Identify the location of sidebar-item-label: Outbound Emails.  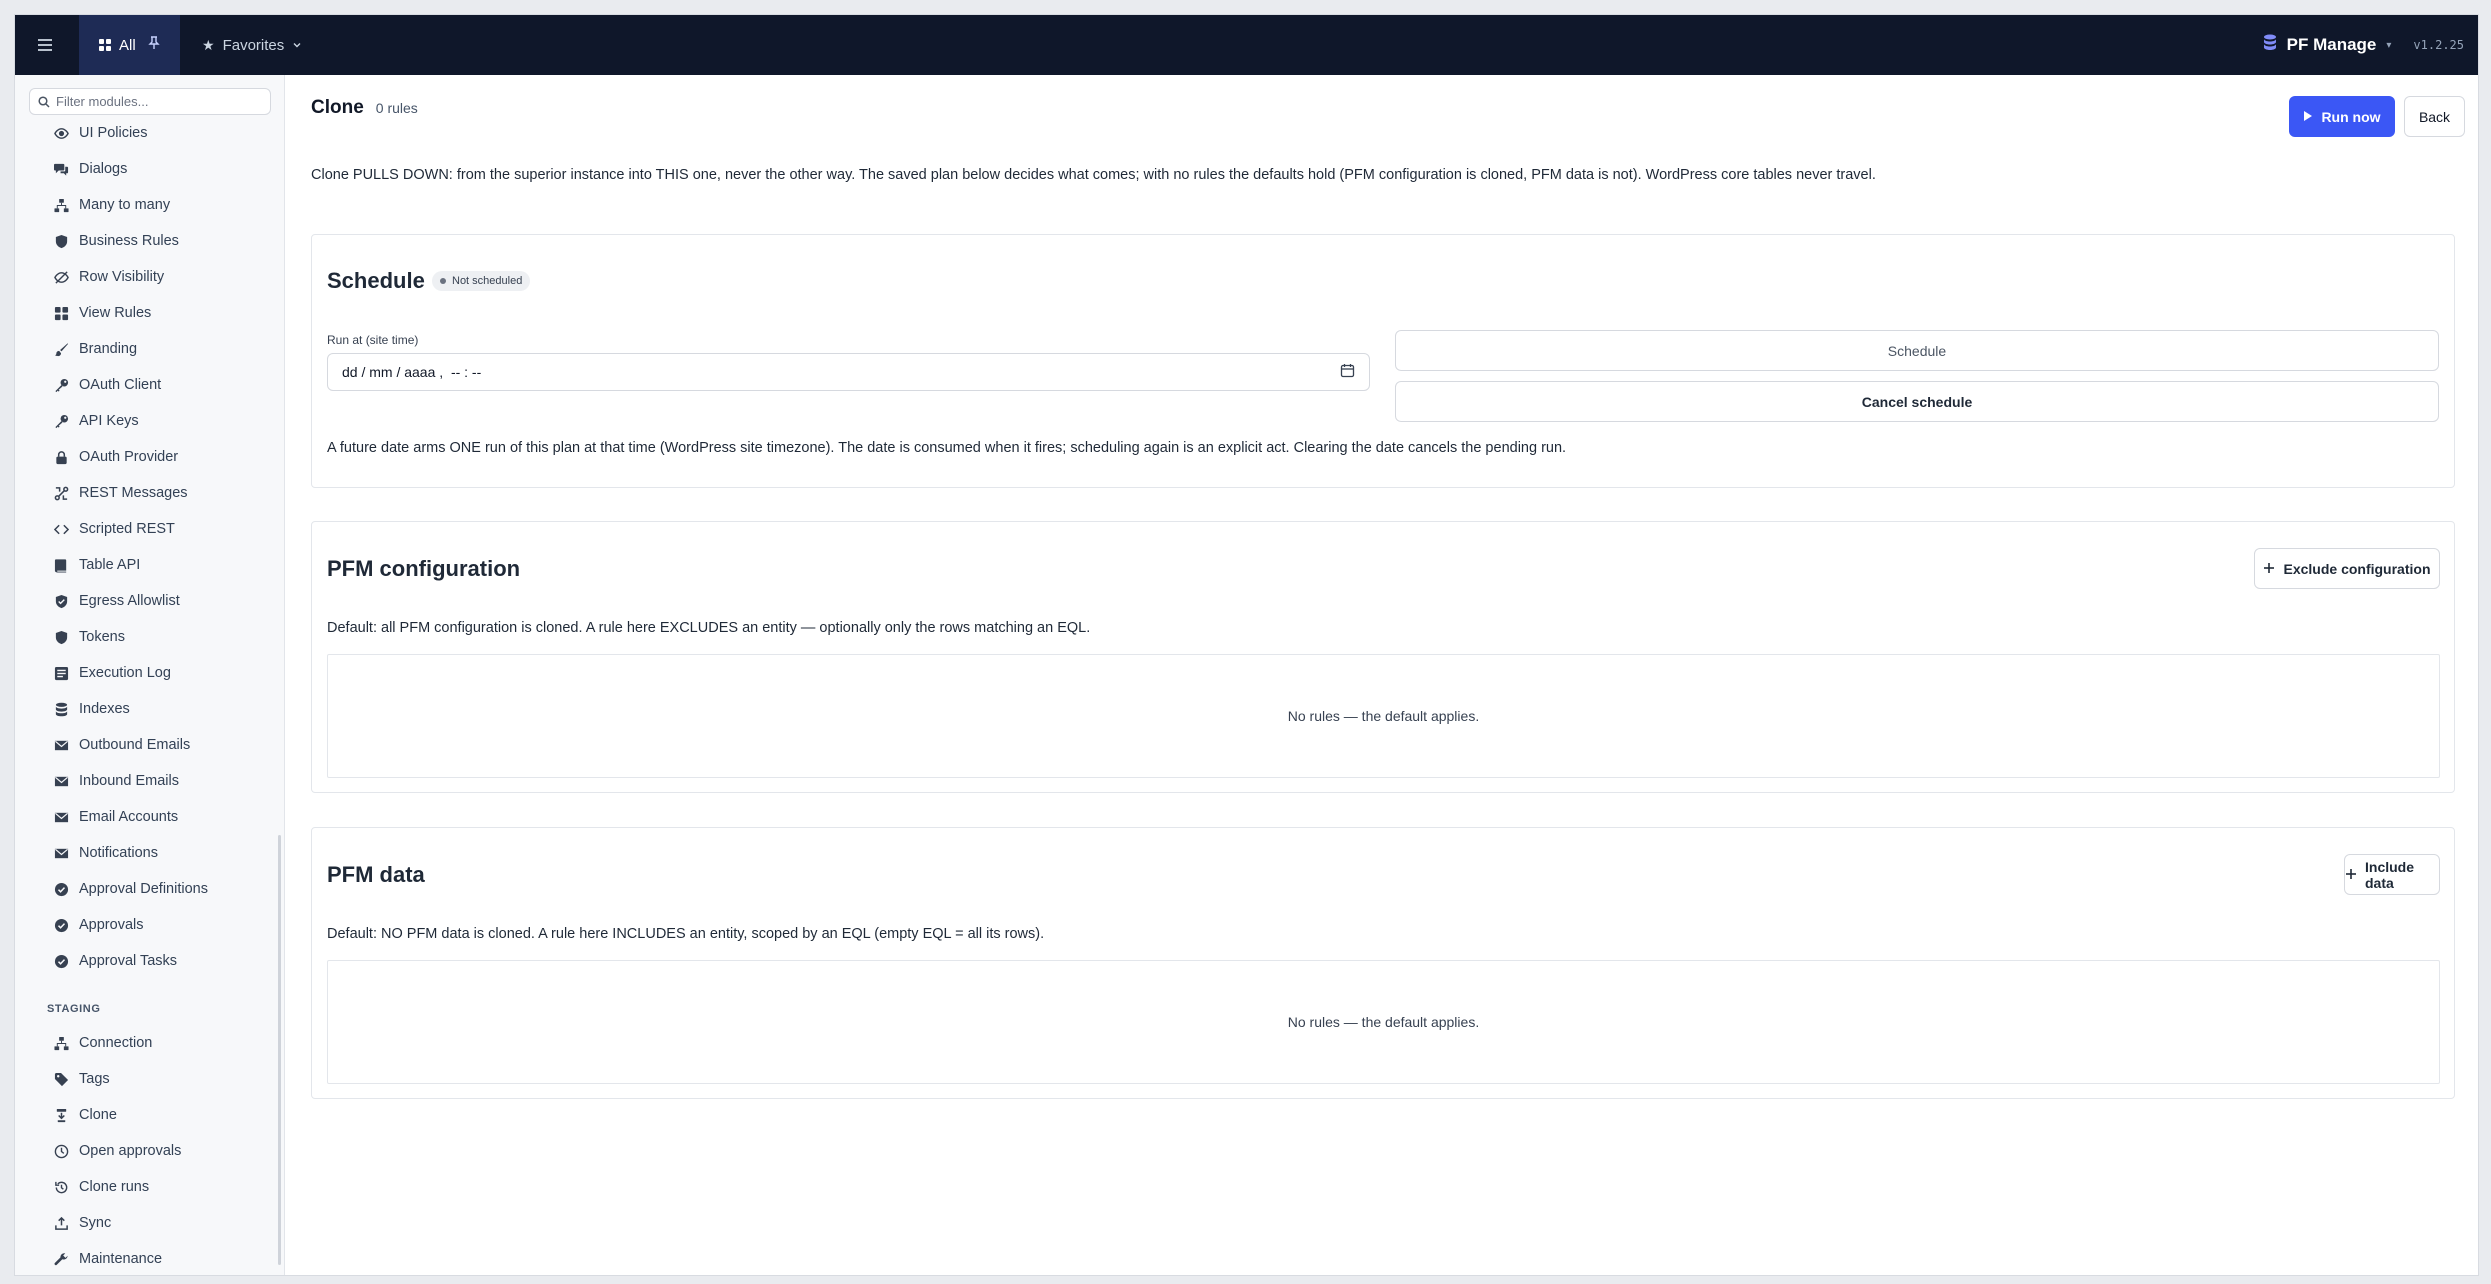
(135, 745).